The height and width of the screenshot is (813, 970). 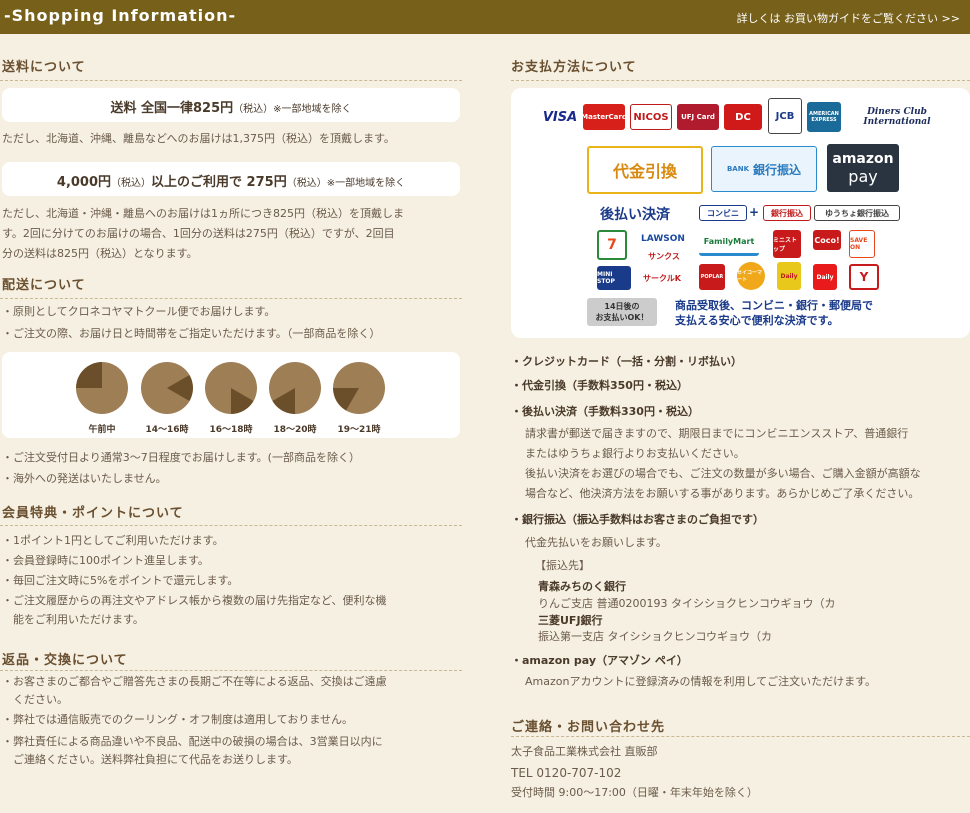 I want to click on discount-fee: 以上のご利用で 275円, so click(x=219, y=182).